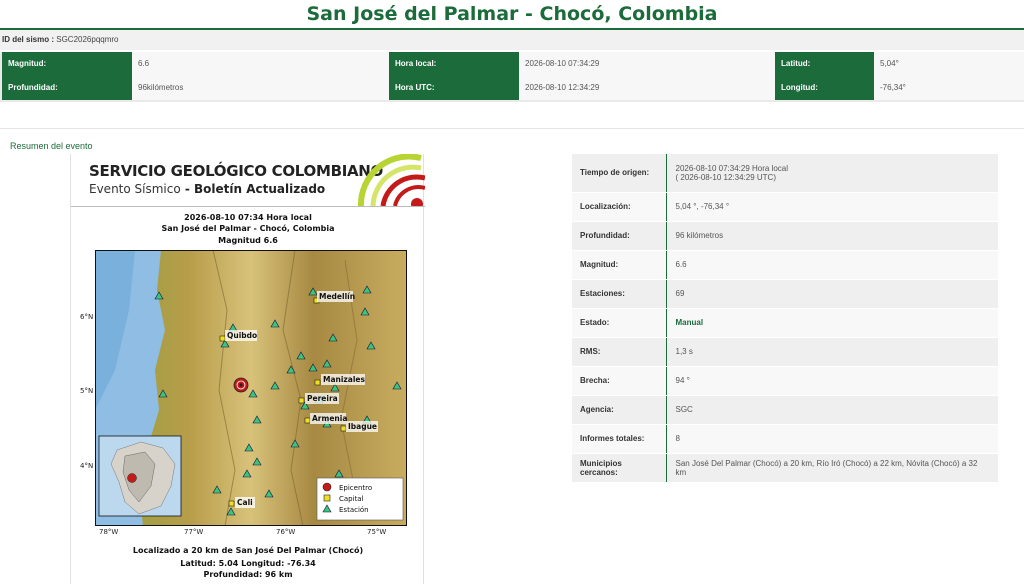  What do you see at coordinates (67, 64) in the screenshot?
I see `magnitude-label: Magnitud:` at bounding box center [67, 64].